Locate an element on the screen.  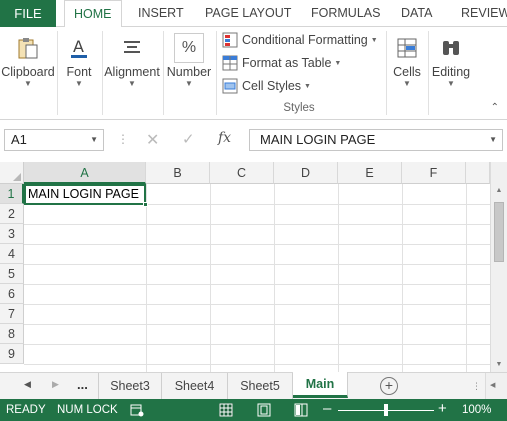
zoom-in-button: + is located at coordinates (442, 408).